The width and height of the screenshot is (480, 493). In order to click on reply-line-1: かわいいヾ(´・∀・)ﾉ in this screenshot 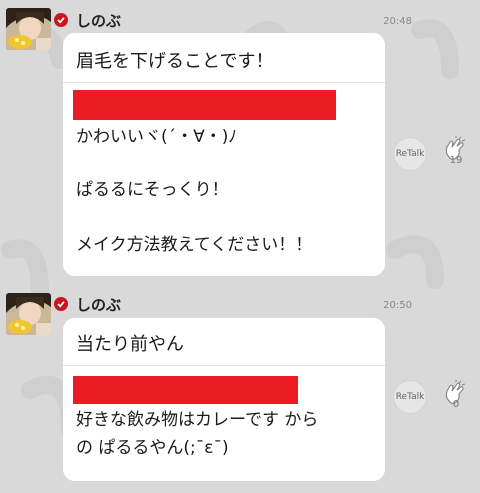, I will do `click(156, 137)`.